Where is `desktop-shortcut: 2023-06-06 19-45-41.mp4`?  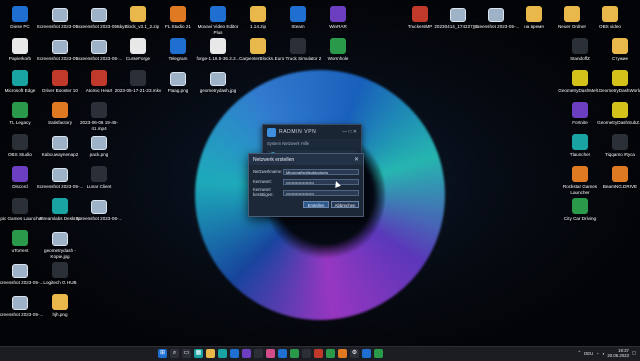
desktop-shortcut: 2023-06-06 19-45-41.mp4 is located at coordinates (99, 116).